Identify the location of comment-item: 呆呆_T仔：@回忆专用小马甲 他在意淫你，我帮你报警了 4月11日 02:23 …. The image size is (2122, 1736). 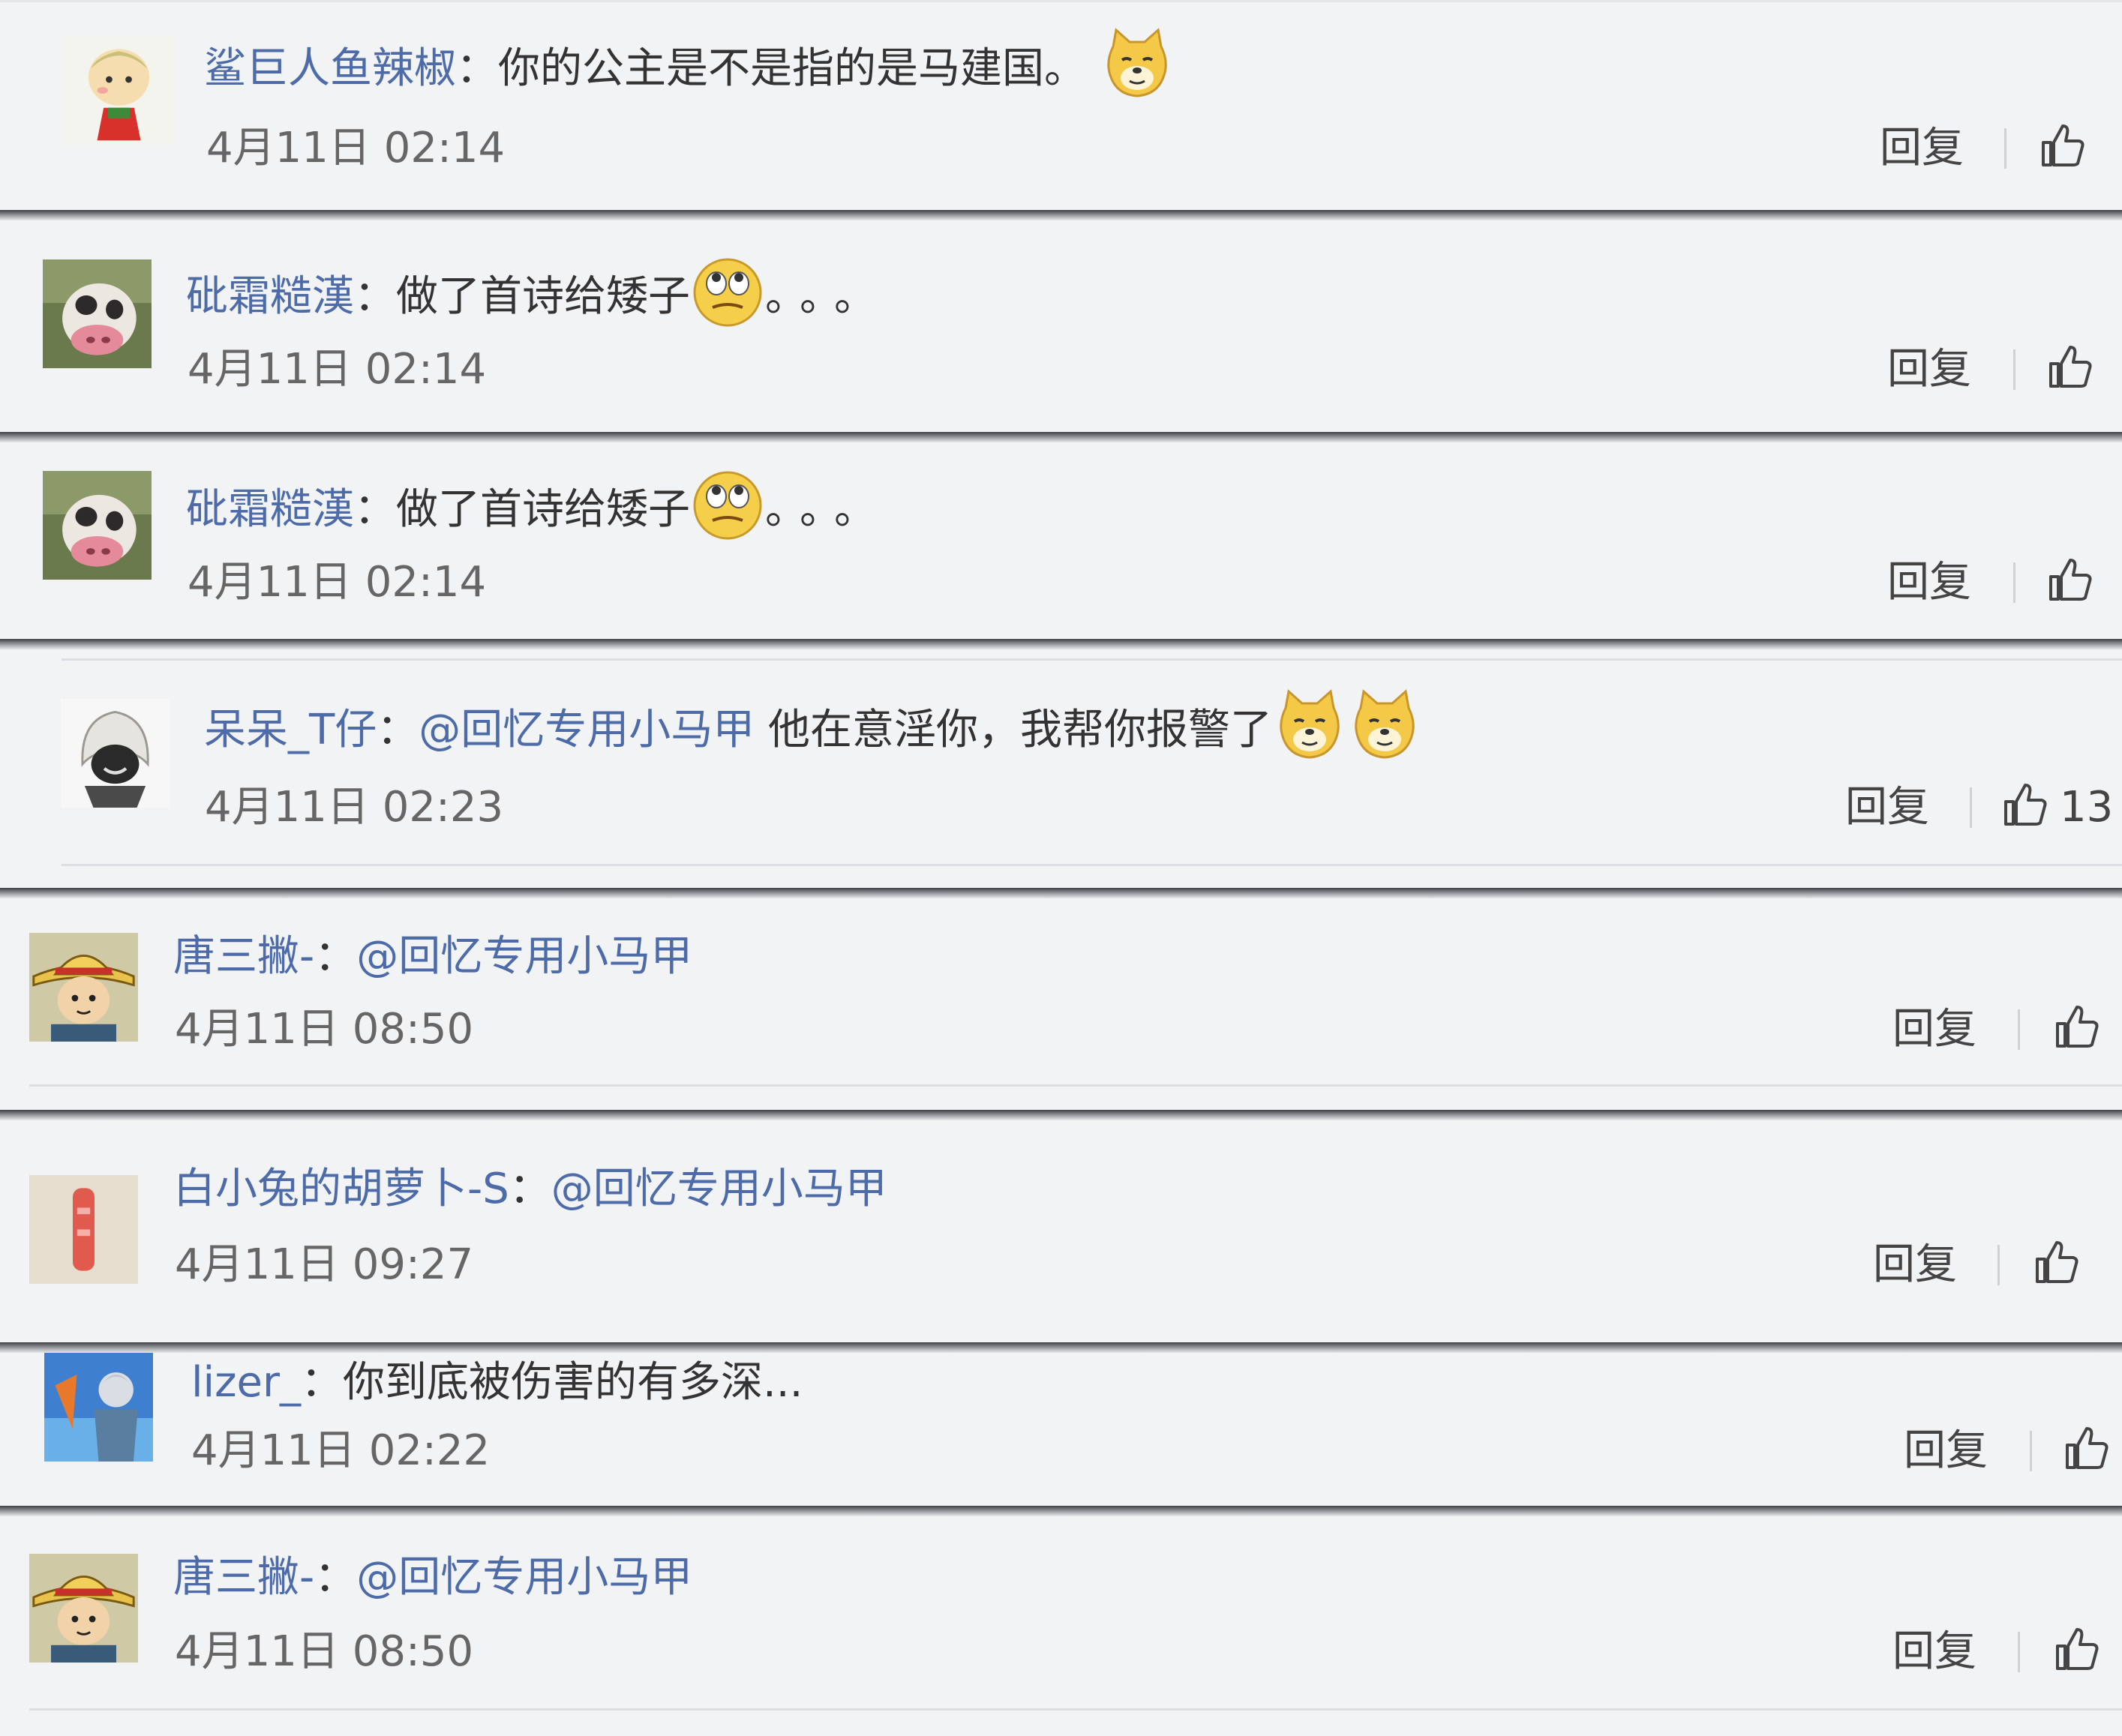
(1061, 768).